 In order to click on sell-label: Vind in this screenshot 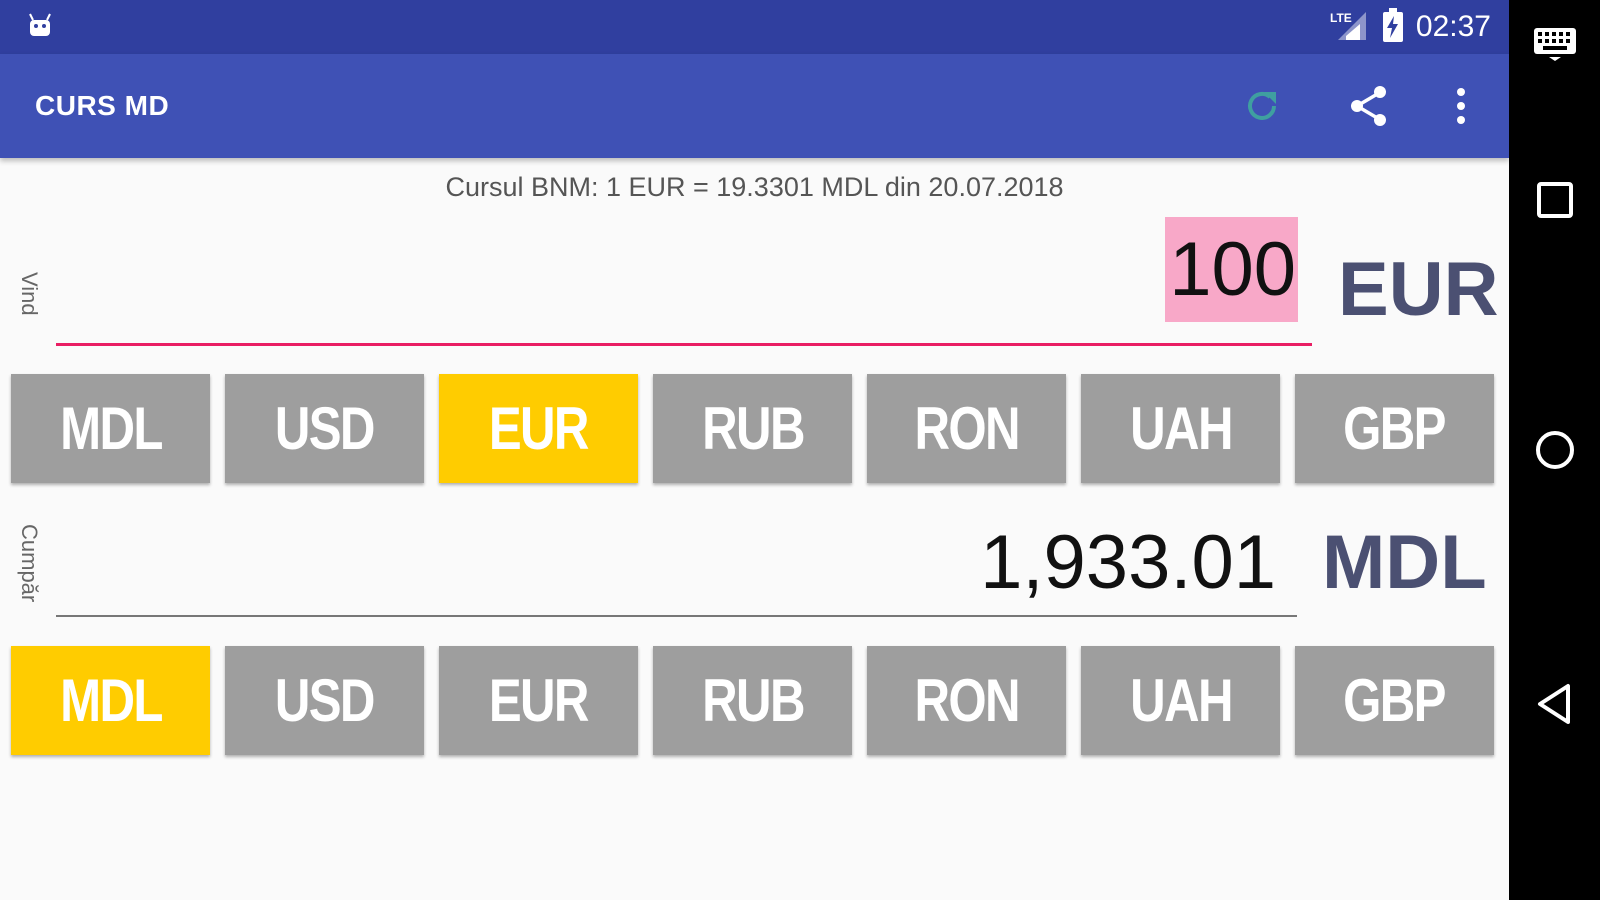, I will do `click(29, 294)`.